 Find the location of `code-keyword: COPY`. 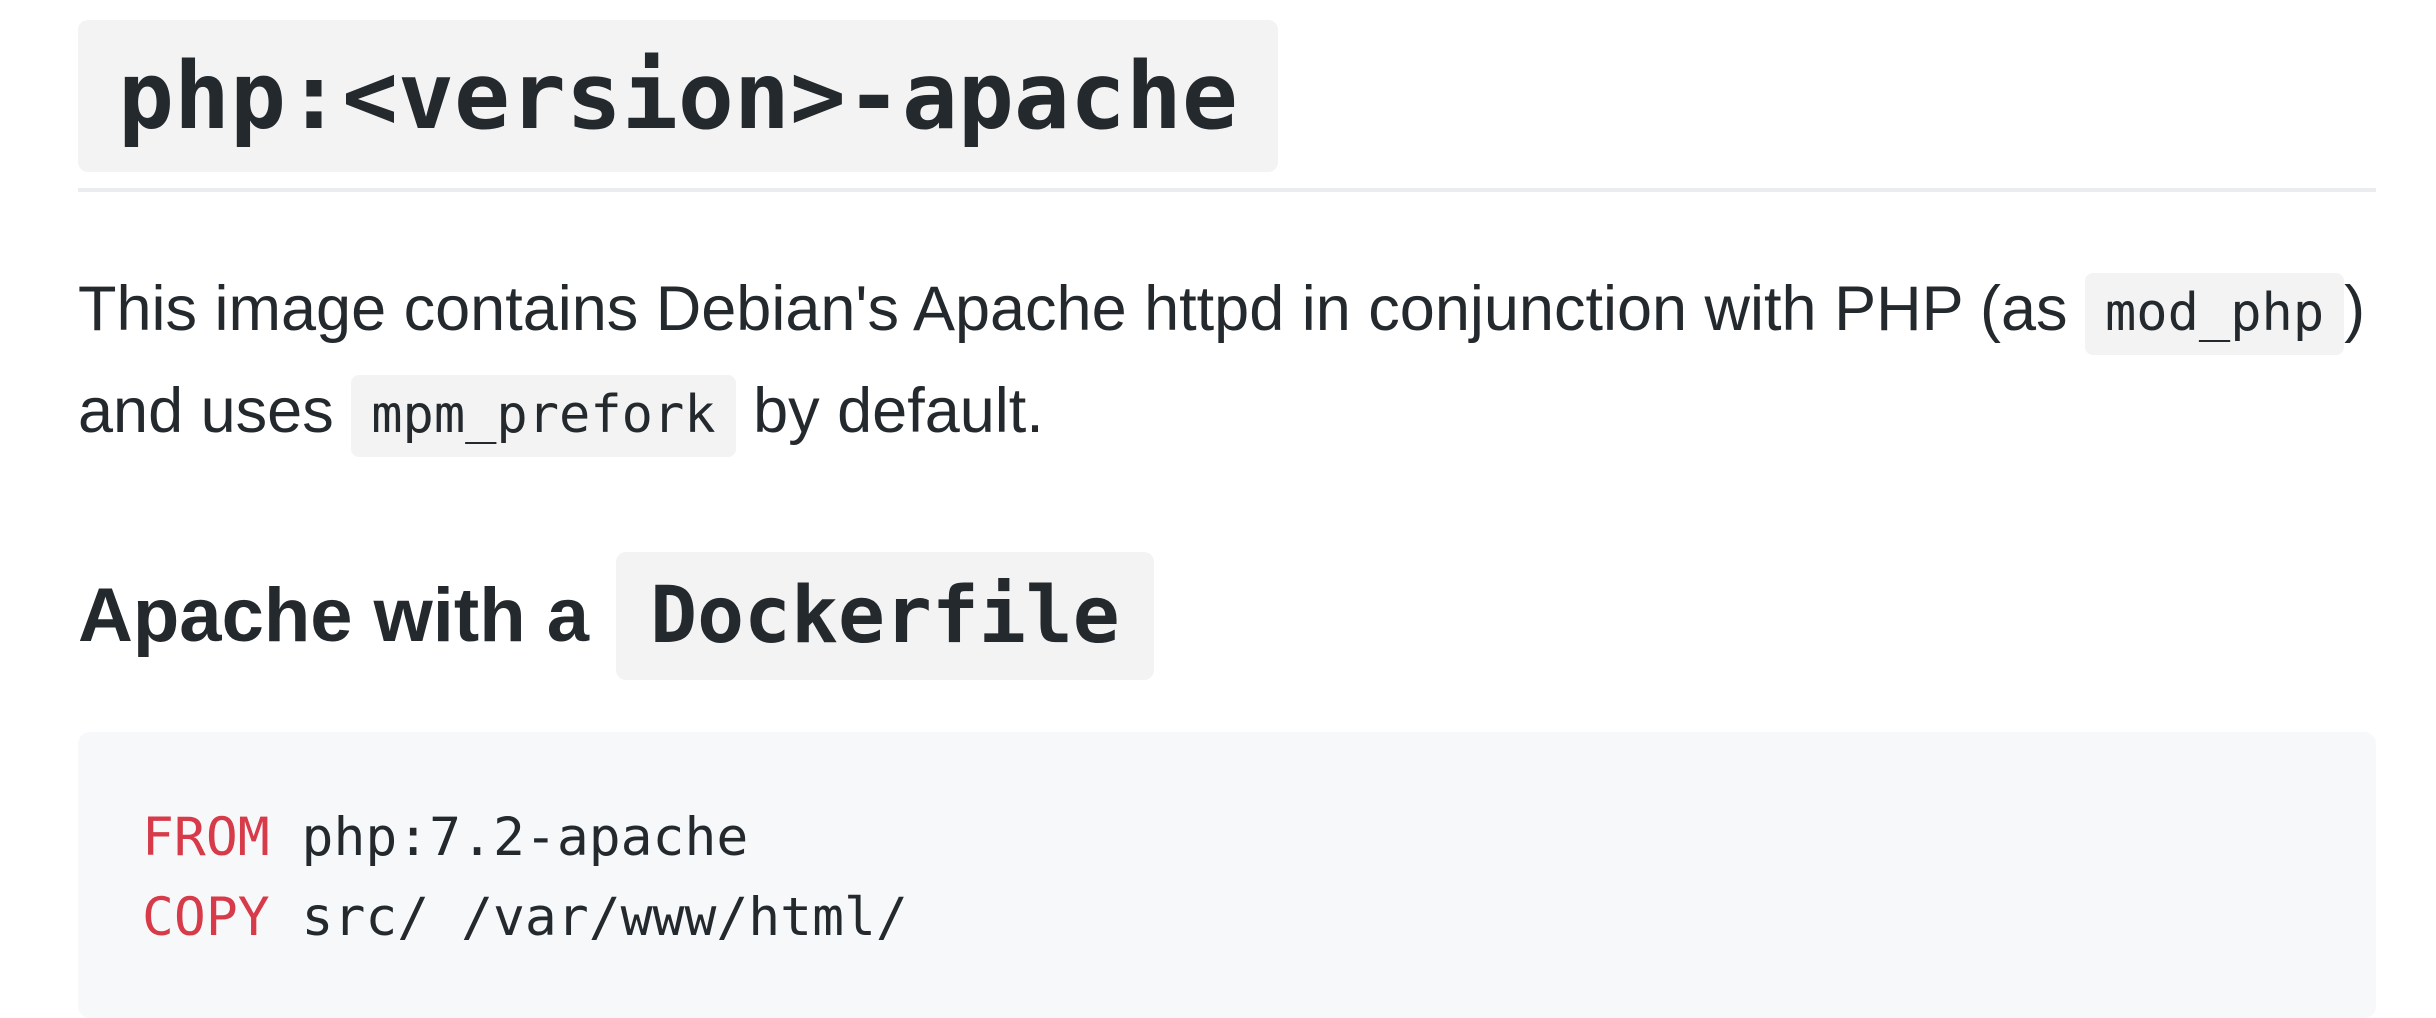

code-keyword: COPY is located at coordinates (206, 917).